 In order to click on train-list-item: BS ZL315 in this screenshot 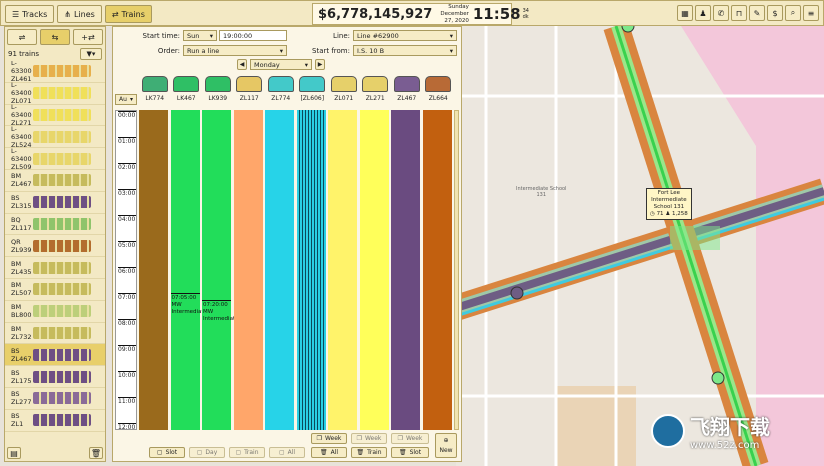, I will do `click(55, 203)`.